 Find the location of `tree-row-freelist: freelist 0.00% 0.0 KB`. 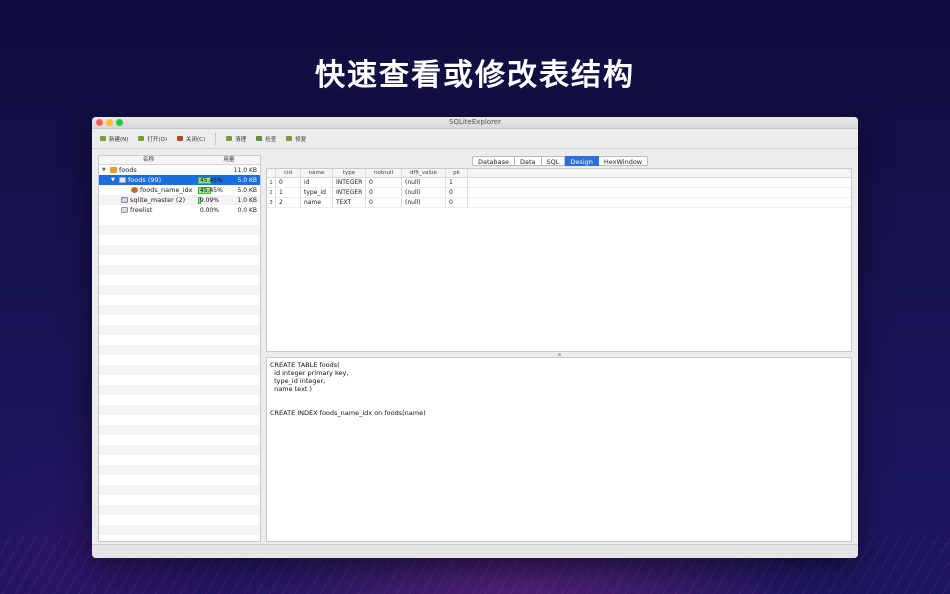

tree-row-freelist: freelist 0.00% 0.0 KB is located at coordinates (179, 210).